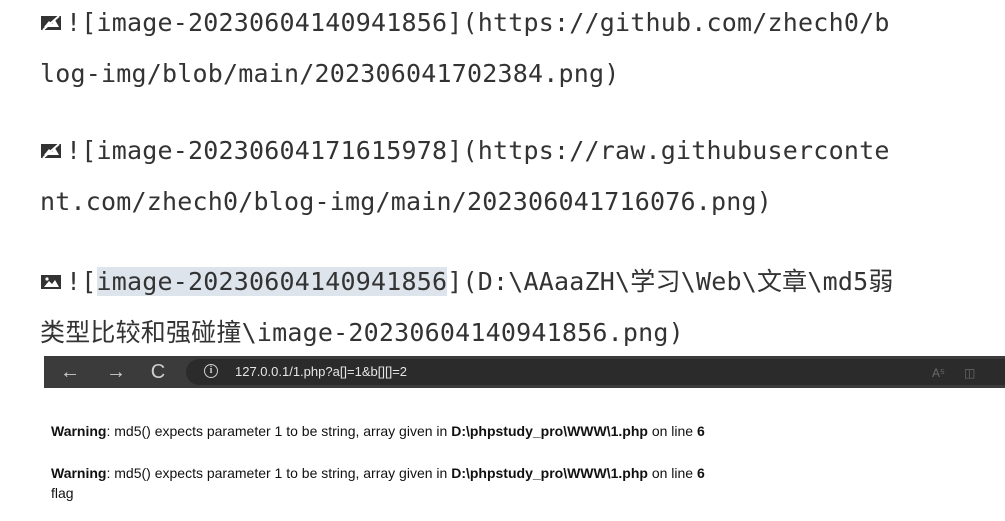 Image resolution: width=1005 pixels, height=521 pixels. I want to click on md-line-6: 类型比较和强碰撞\image-20230604140941856.png), so click(362, 331).